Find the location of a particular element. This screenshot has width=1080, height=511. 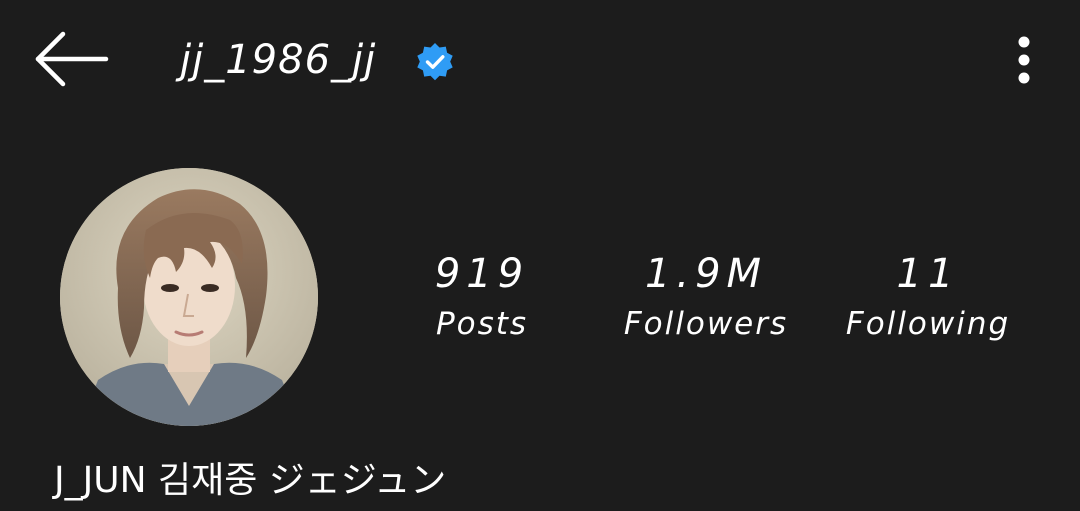

profile-avatar is located at coordinates (189, 297).